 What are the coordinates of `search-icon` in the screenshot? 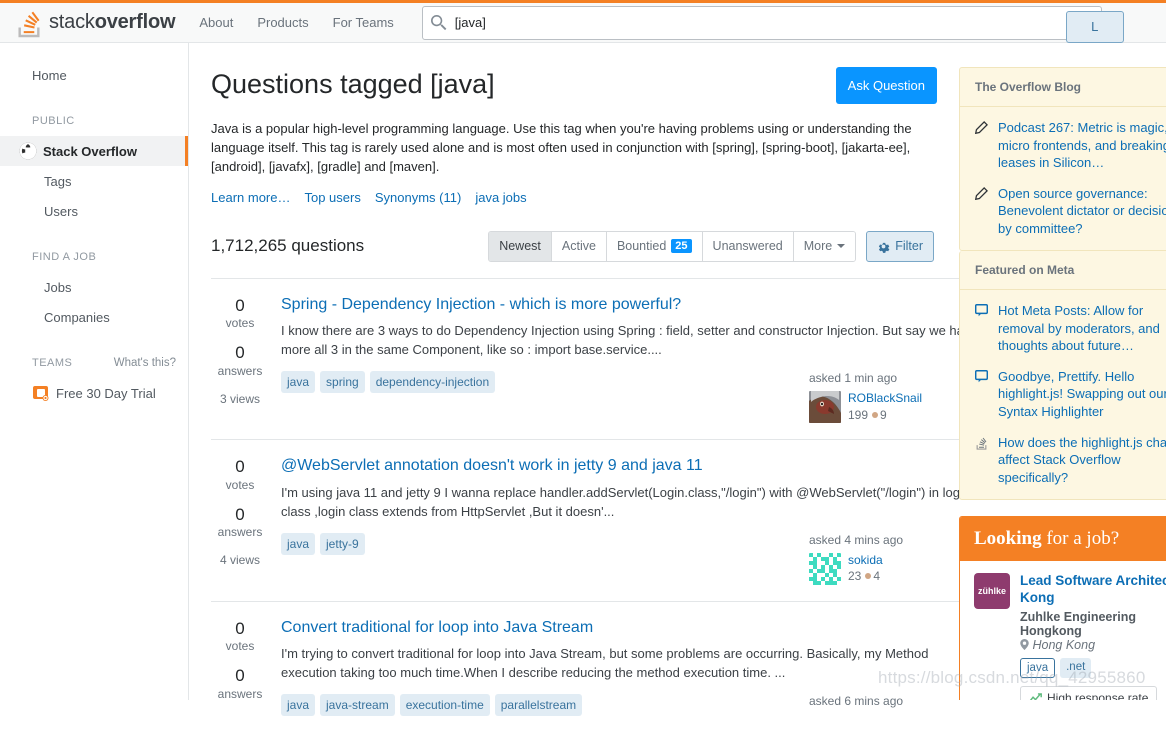 It's located at (438, 22).